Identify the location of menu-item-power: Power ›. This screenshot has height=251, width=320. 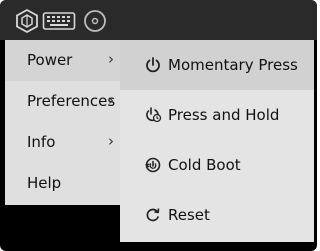
(63, 60).